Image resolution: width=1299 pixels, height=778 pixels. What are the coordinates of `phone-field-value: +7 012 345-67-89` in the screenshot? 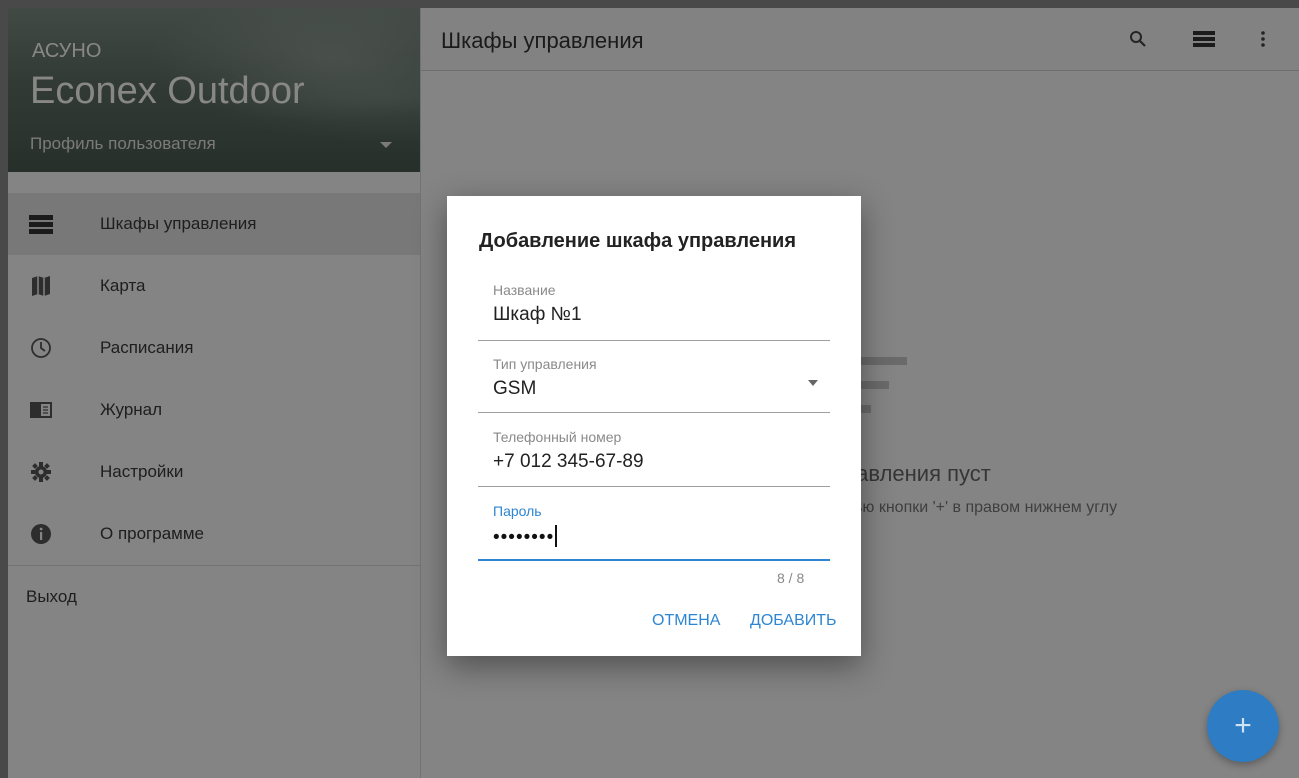 It's located at (661, 462).